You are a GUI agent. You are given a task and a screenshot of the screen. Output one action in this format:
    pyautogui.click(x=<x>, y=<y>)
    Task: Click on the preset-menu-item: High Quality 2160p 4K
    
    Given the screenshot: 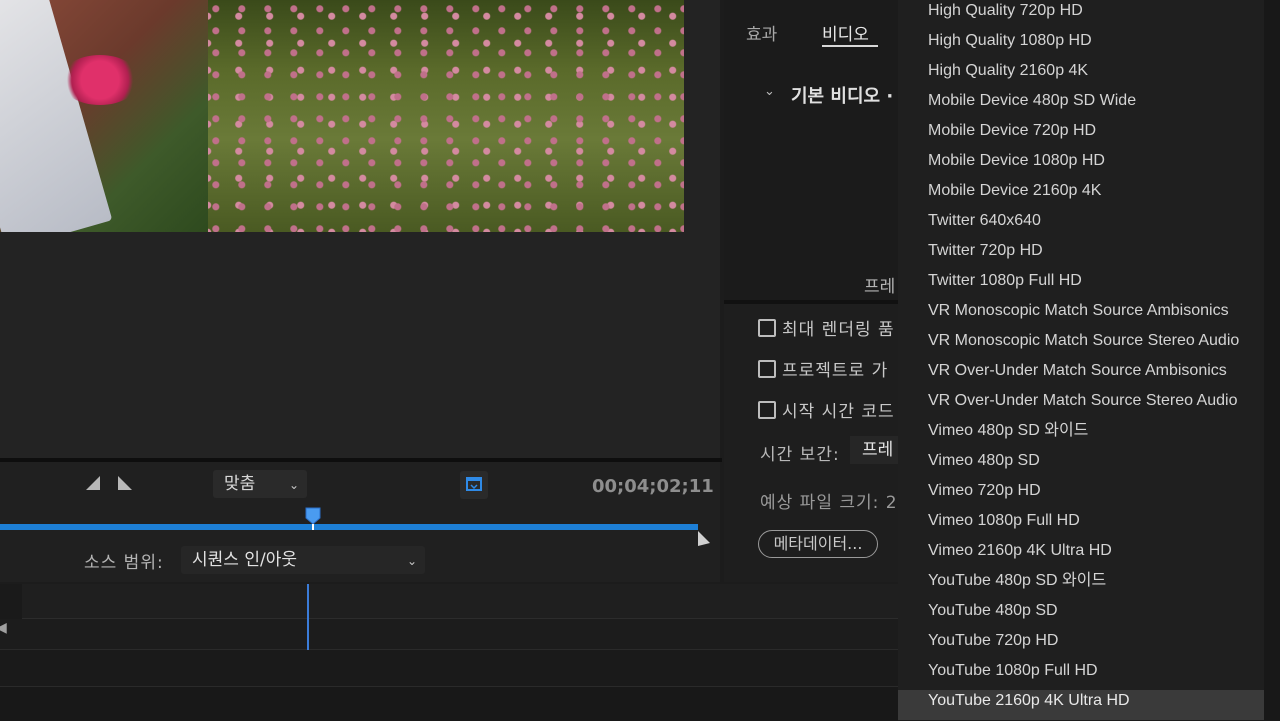 What is the action you would take?
    pyautogui.click(x=1081, y=75)
    